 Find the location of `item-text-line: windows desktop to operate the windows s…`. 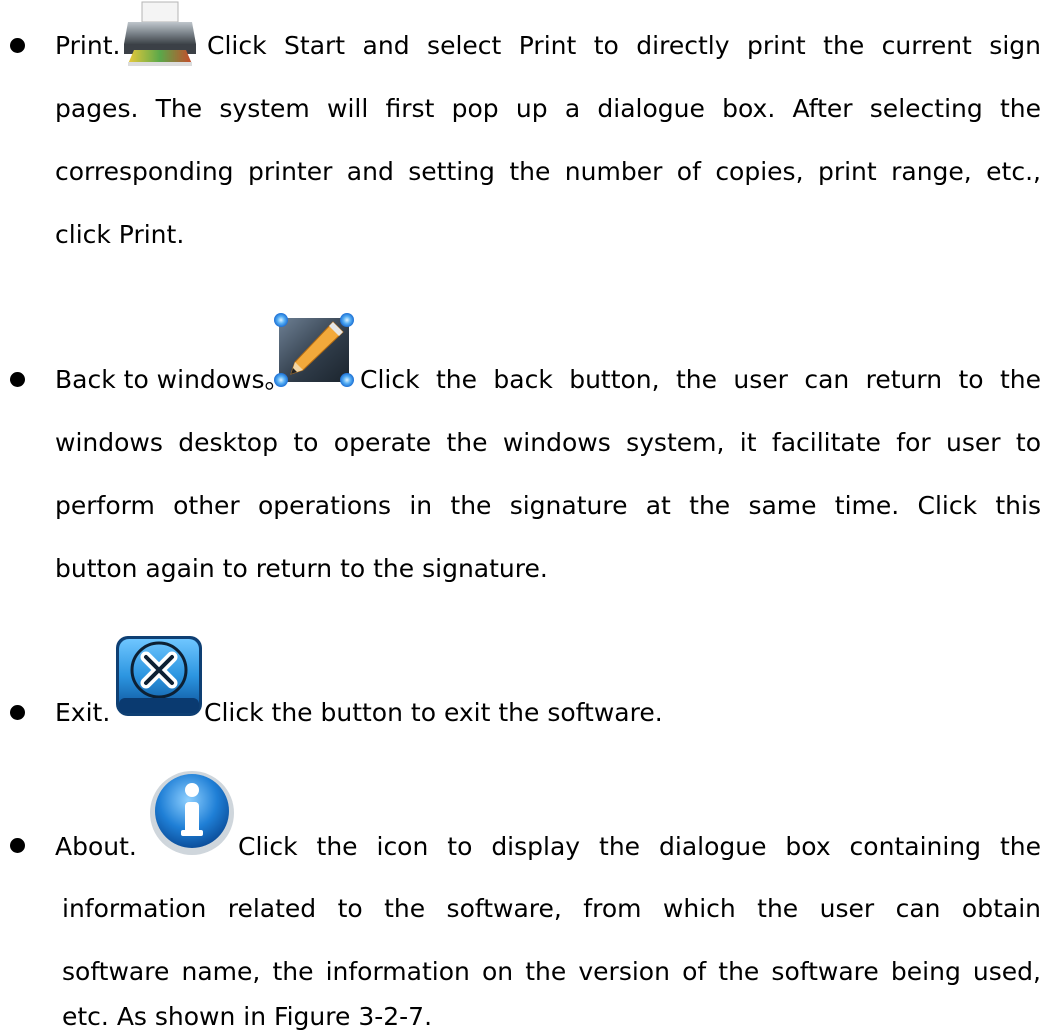

item-text-line: windows desktop to operate the windows s… is located at coordinates (548, 442).